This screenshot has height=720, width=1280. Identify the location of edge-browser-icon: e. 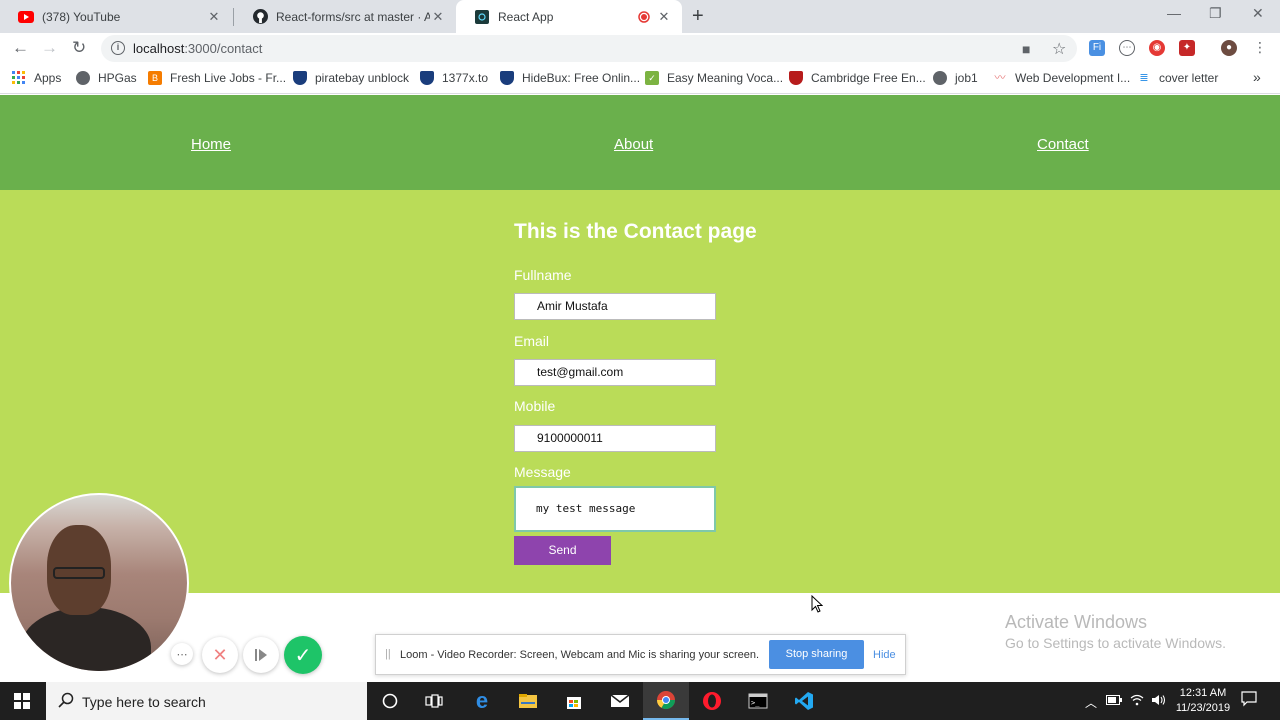
(482, 701).